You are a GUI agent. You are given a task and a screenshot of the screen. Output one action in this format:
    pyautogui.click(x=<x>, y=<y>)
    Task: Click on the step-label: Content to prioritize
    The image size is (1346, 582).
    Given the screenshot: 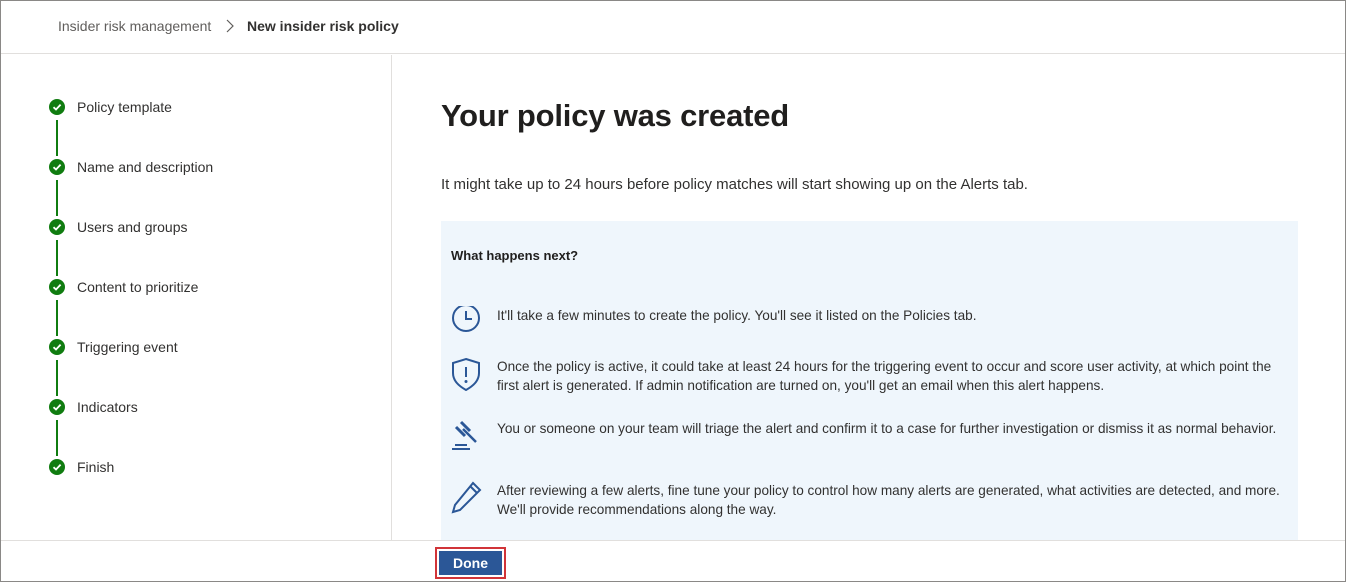 What is the action you would take?
    pyautogui.click(x=138, y=287)
    